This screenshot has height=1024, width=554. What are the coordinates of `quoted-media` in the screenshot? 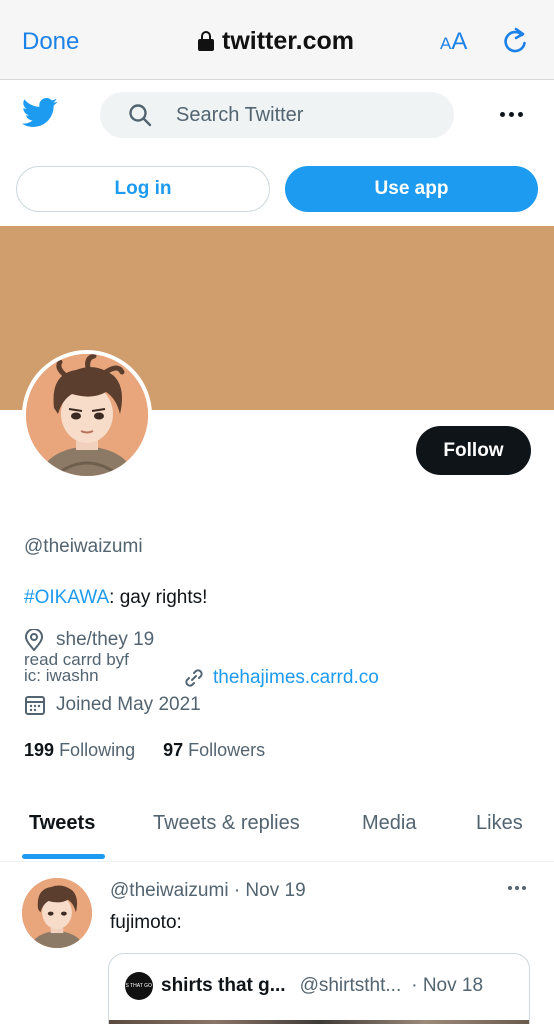 It's located at (319, 1022).